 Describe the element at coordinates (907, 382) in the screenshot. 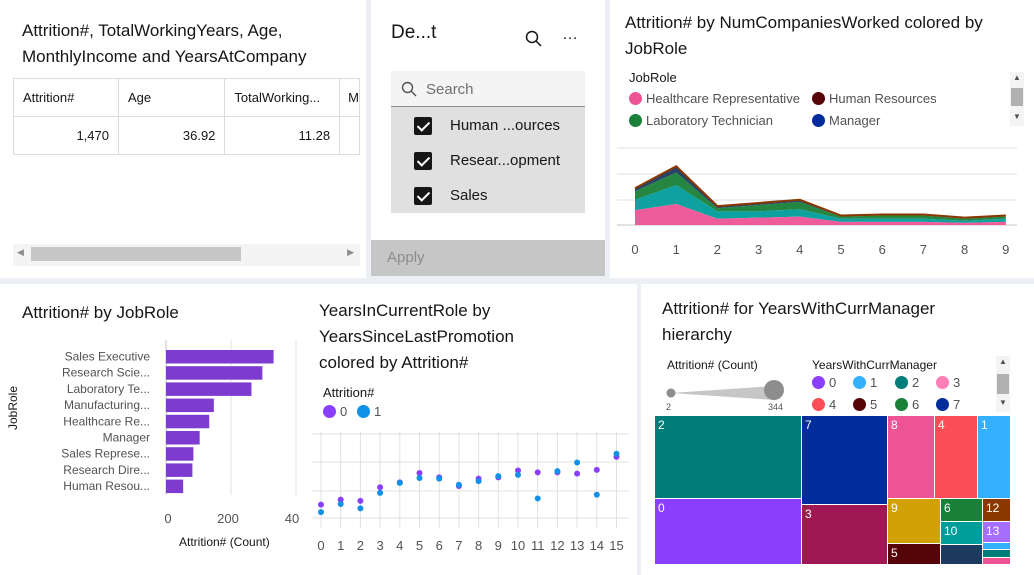

I see `legend-manager-years-2: 2` at that location.